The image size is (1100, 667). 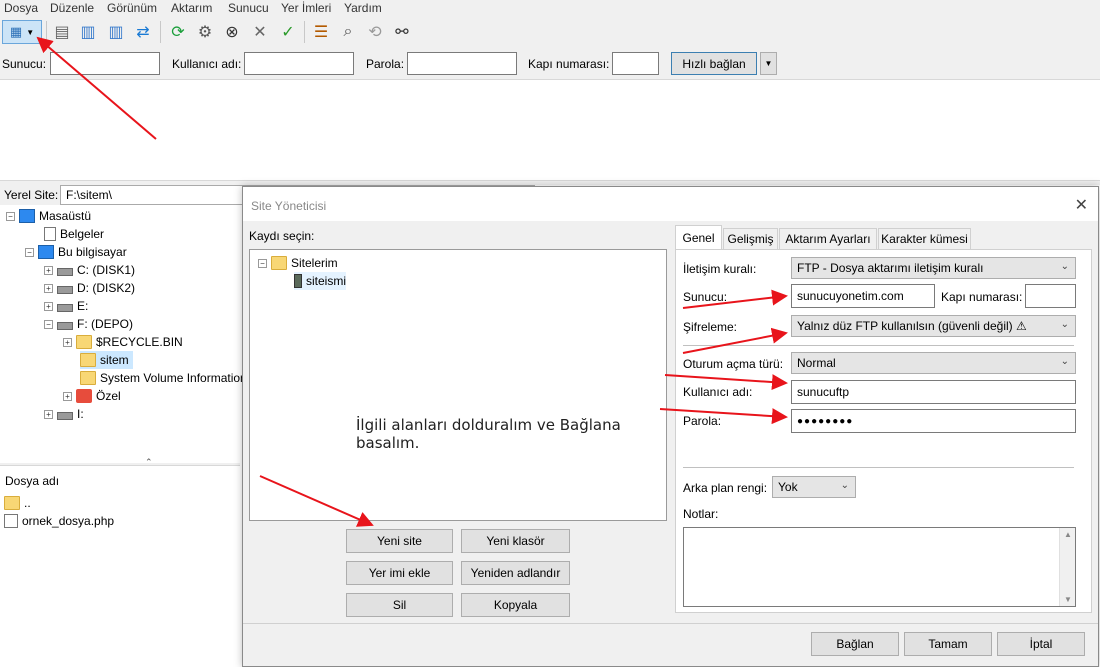 What do you see at coordinates (924, 238) in the screenshot?
I see `tab-charset: Karakter kümesi` at bounding box center [924, 238].